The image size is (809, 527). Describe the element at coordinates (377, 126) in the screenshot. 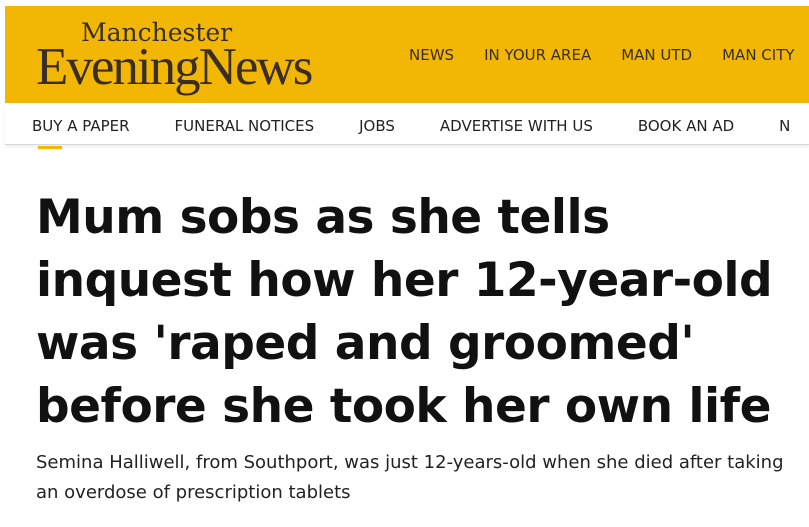

I see `secnav-item-jobs: JOBS` at that location.